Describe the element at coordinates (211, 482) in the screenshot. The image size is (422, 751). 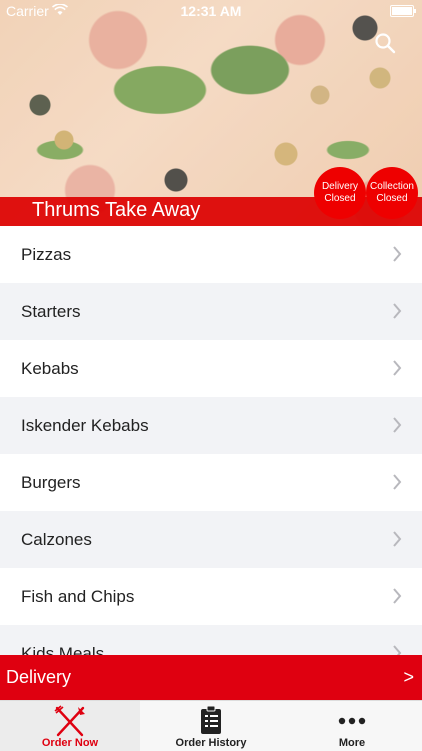
I see `category-row-burgers: Burgers` at that location.